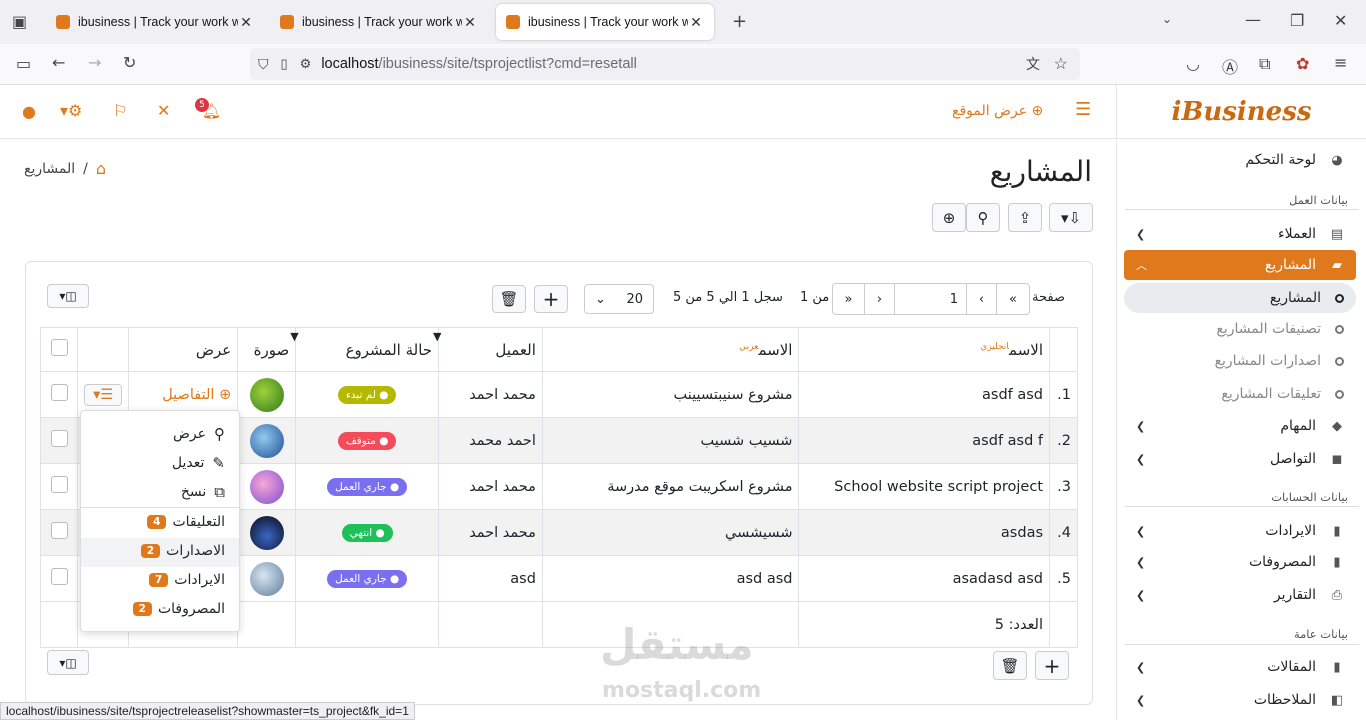 This screenshot has height=720, width=1366. I want to click on sidebar-sub-releases: اصدارات المشاريع, so click(1240, 361).